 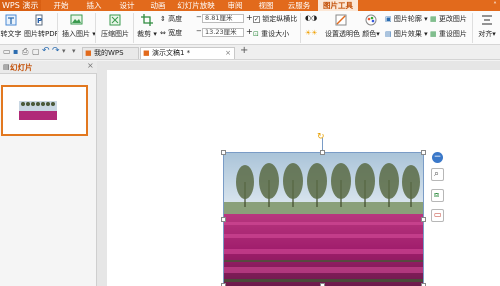 What do you see at coordinates (256, 19) in the screenshot?
I see `checkbox-checked-icon: ✓` at bounding box center [256, 19].